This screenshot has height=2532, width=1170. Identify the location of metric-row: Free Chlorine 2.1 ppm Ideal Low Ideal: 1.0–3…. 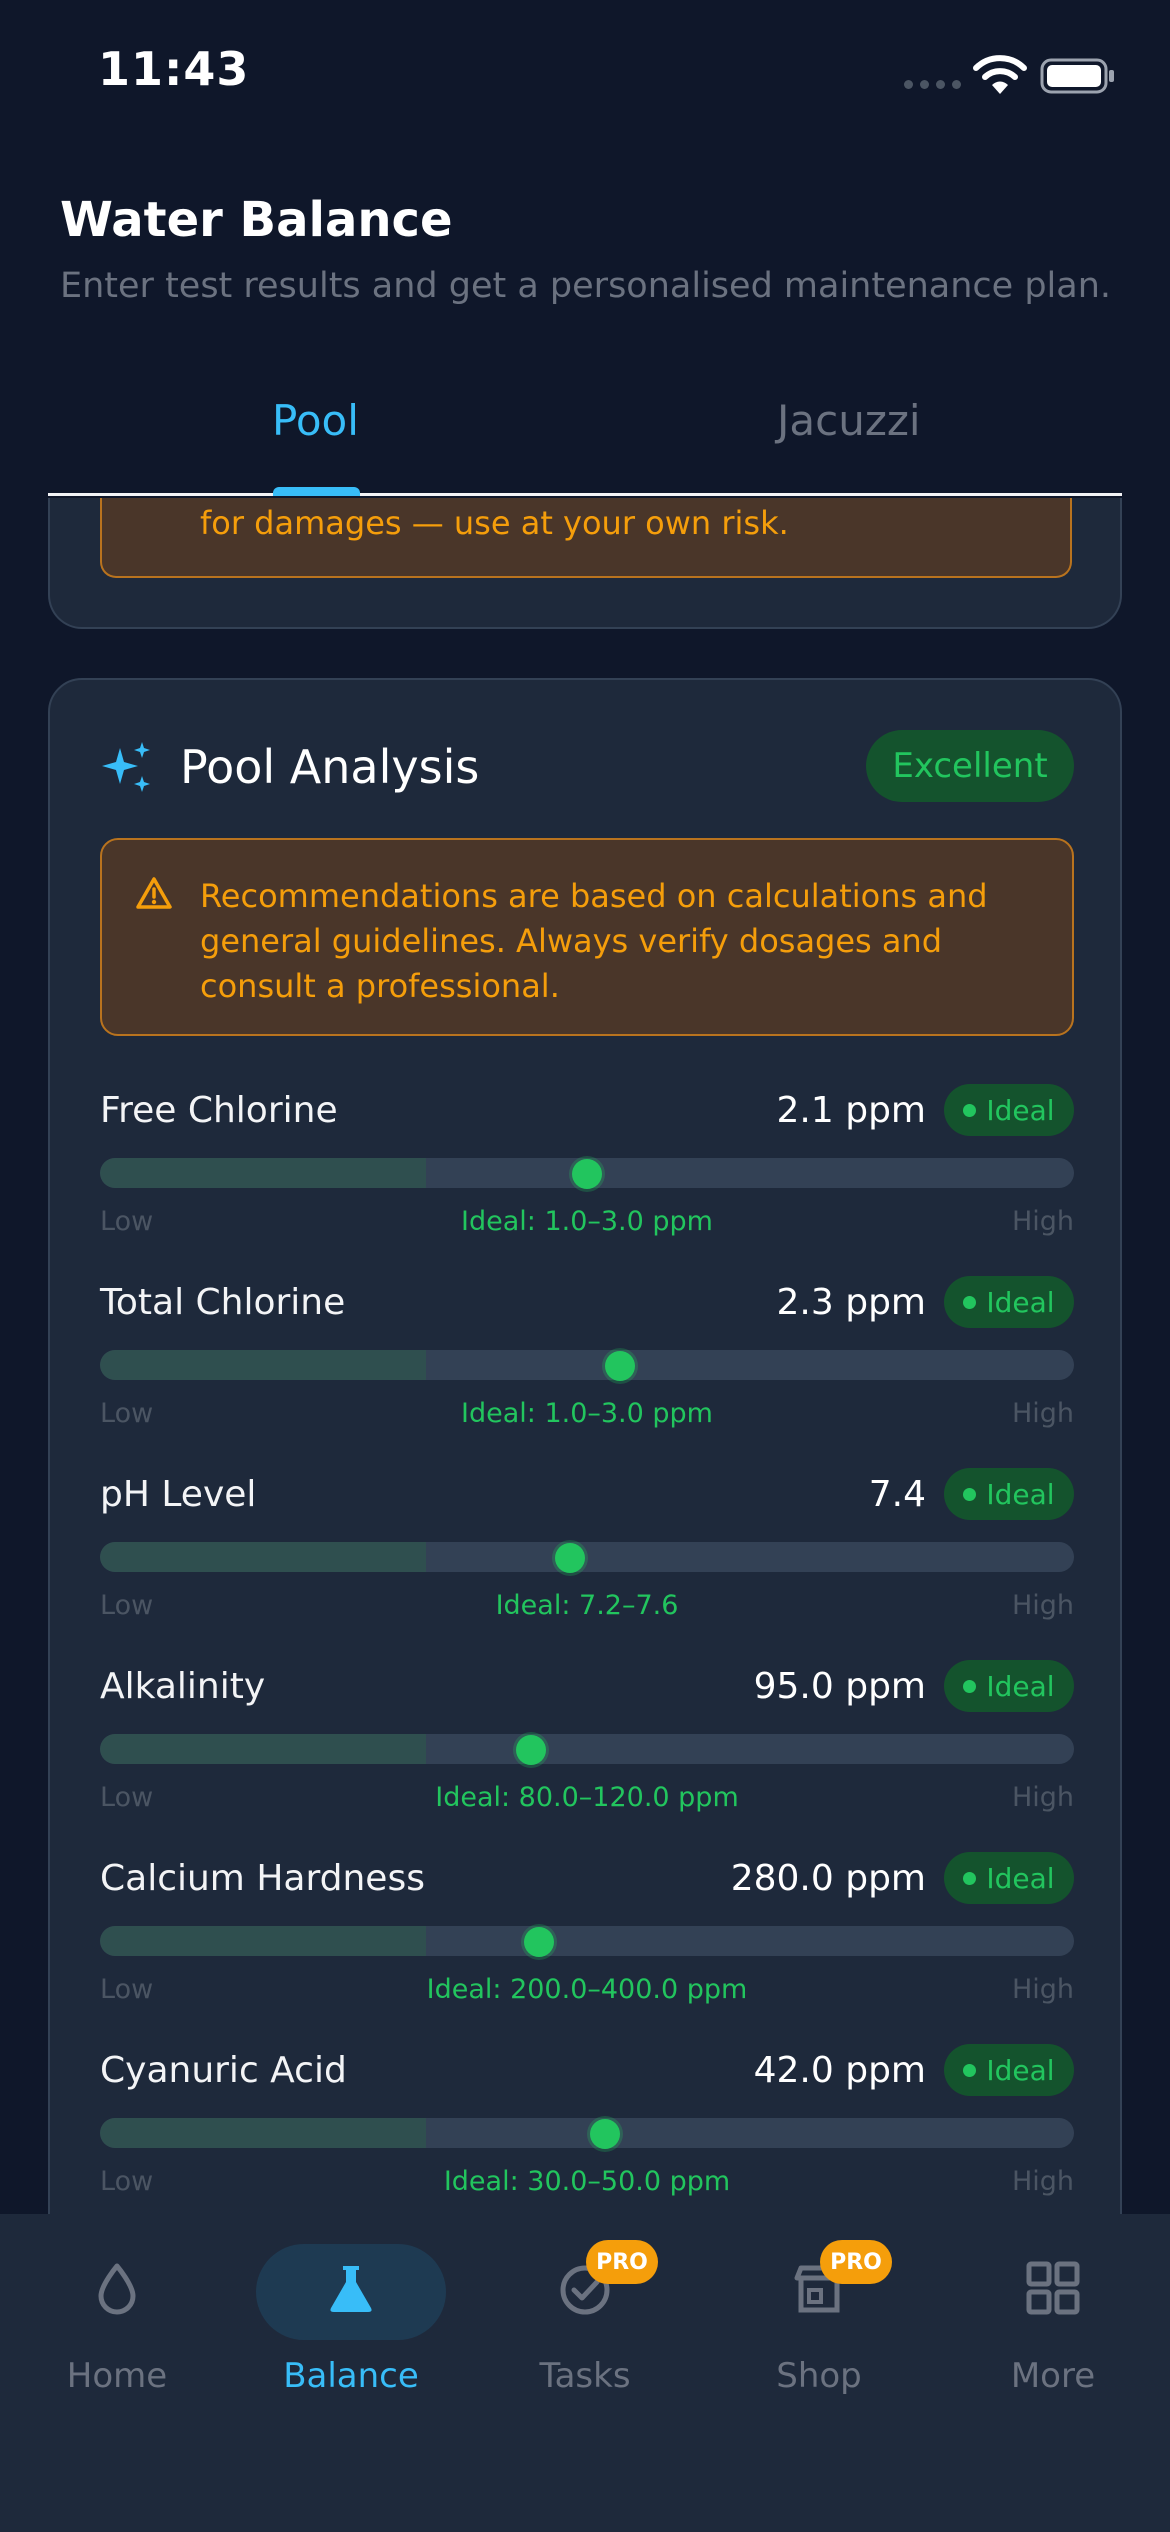
(587, 1177).